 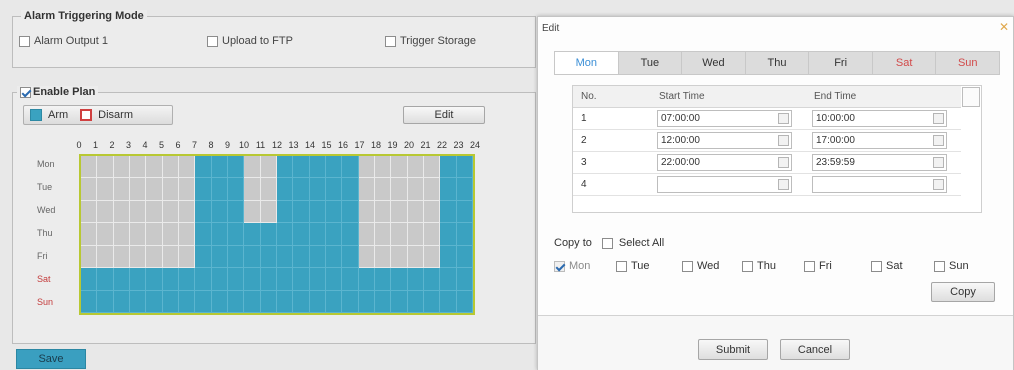 I want to click on enable-plan-toggle: Enable Plan, so click(x=58, y=92).